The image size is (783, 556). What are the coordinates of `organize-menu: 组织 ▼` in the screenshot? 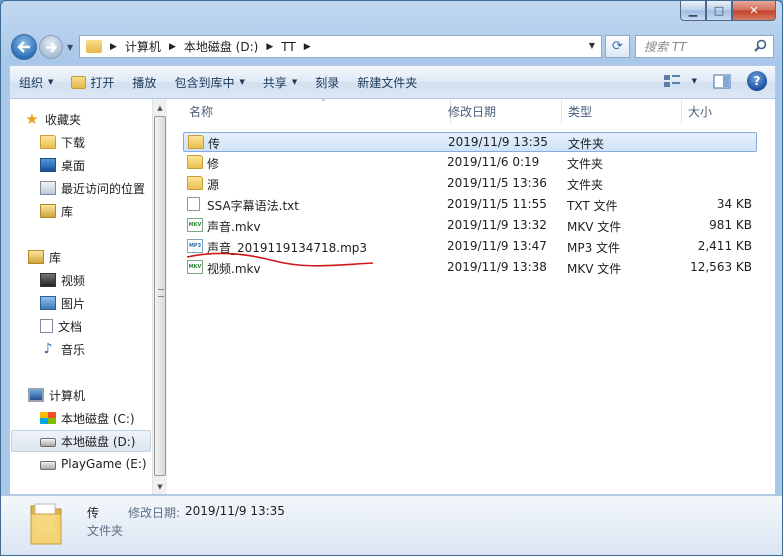 It's located at (36, 82).